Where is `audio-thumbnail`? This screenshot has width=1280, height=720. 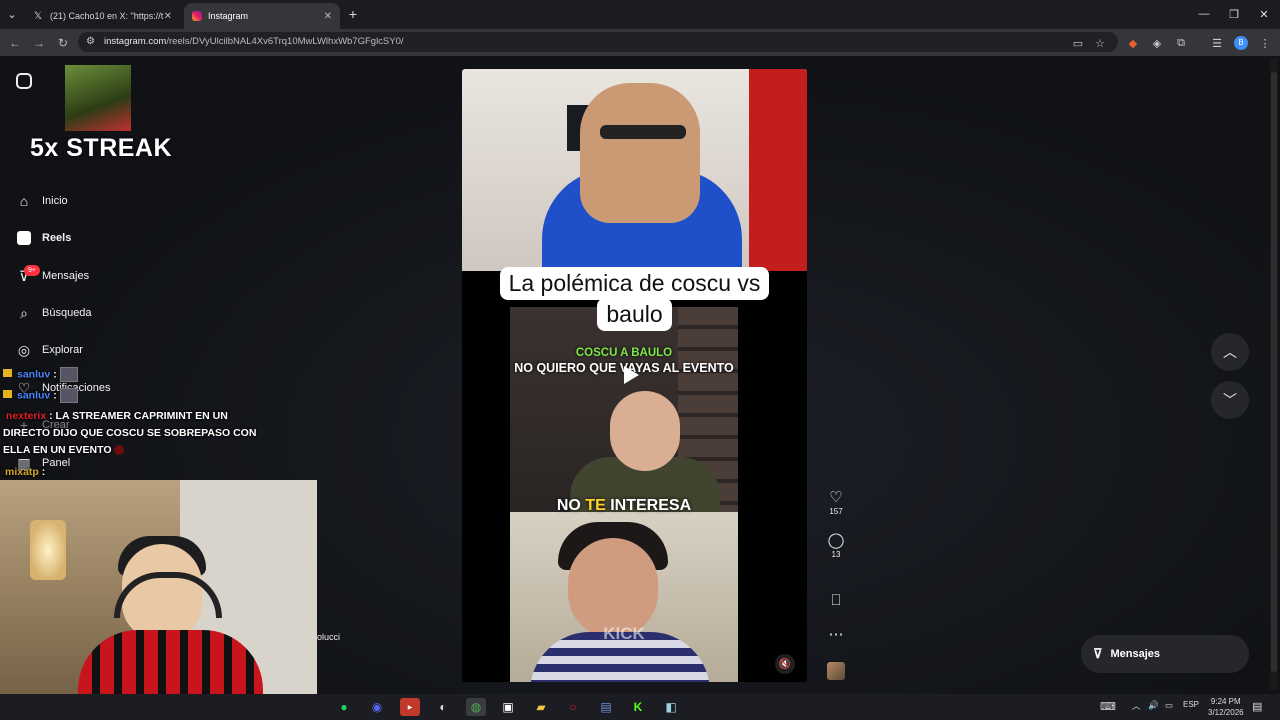
audio-thumbnail is located at coordinates (836, 671).